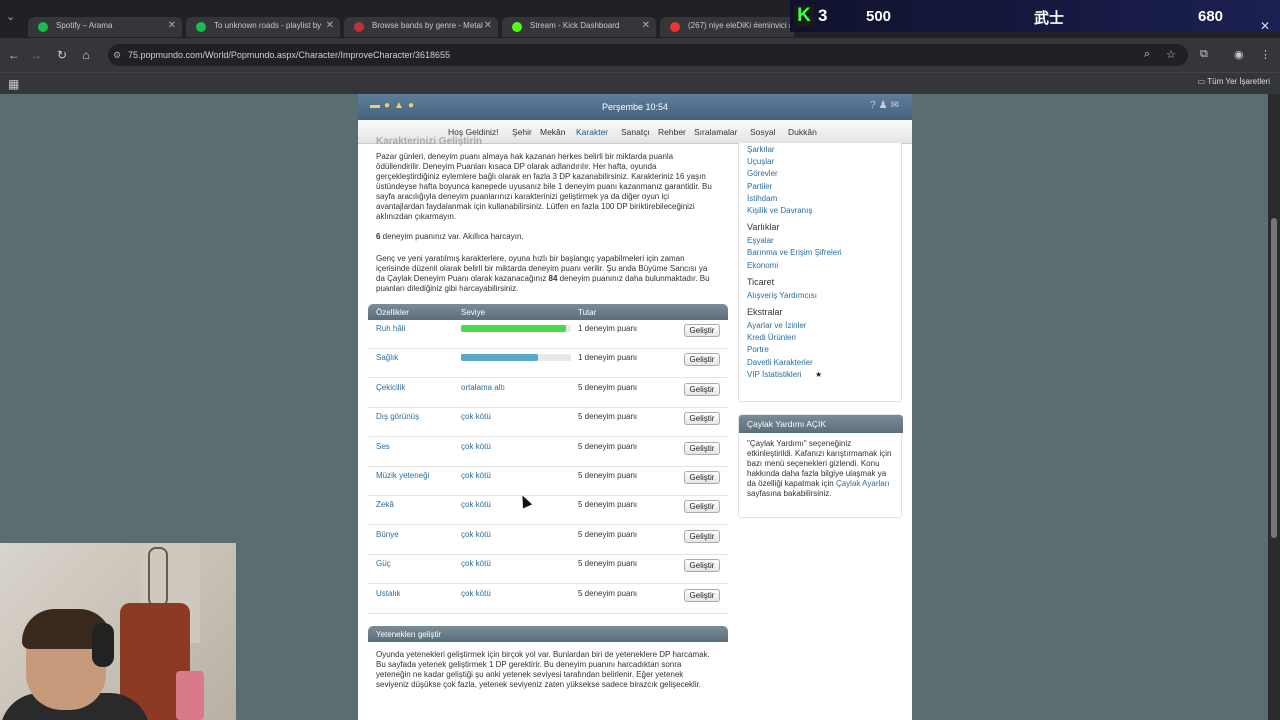 This screenshot has width=1280, height=720. Describe the element at coordinates (387, 357) in the screenshot. I see `attribute-name: Sağlık` at that location.